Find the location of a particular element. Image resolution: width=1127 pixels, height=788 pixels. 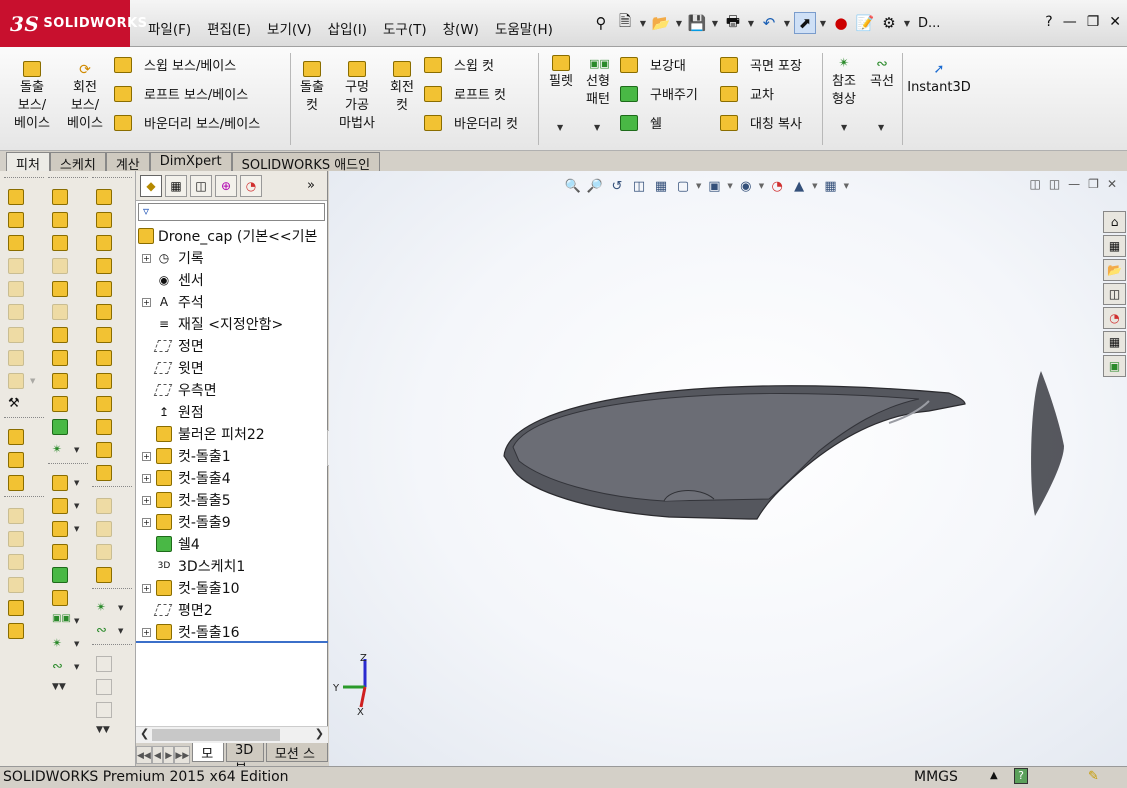

file-properties-icon: 📝 is located at coordinates (865, 23).